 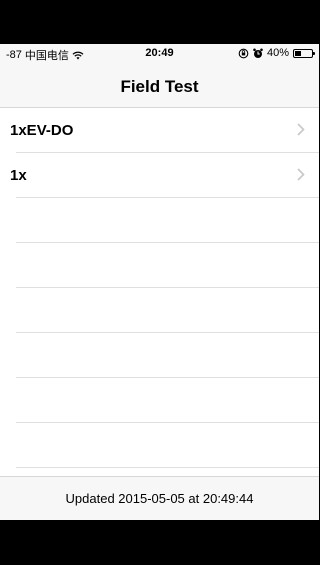 I want to click on list-item-1x: 1x, so click(x=164, y=175).